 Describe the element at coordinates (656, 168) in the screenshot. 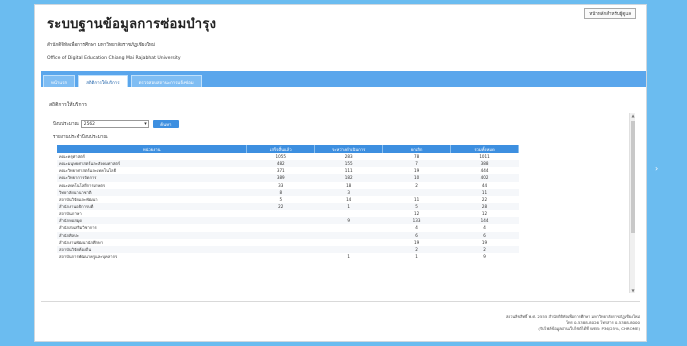

I see `next-arrow-icon: ›` at that location.